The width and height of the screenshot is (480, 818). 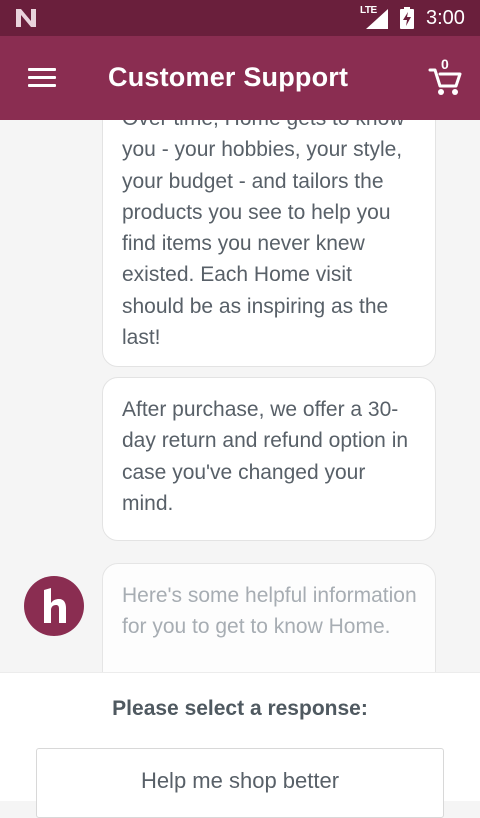 What do you see at coordinates (54, 606) in the screenshot?
I see `home-logo-icon` at bounding box center [54, 606].